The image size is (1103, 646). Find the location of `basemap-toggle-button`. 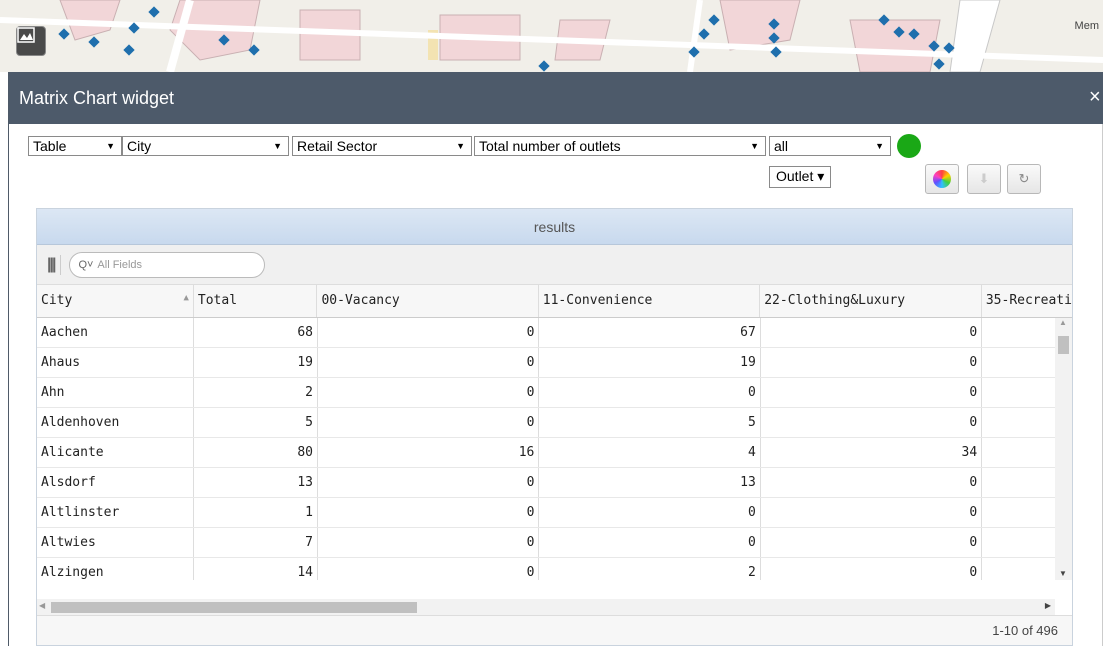

basemap-toggle-button is located at coordinates (31, 41).